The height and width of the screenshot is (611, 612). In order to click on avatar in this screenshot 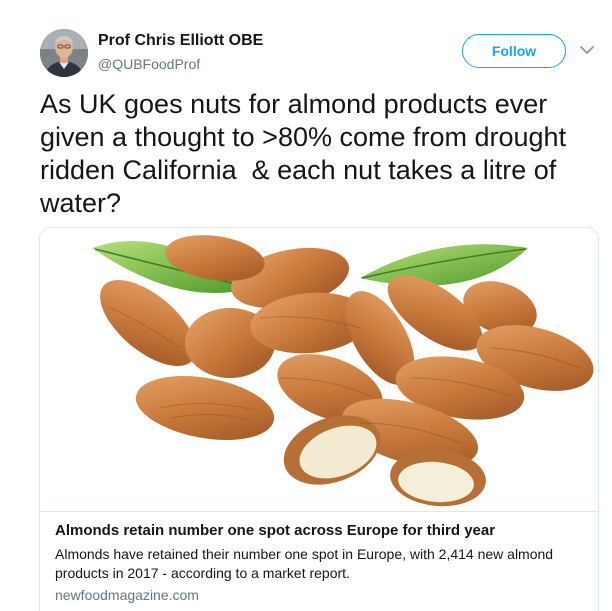, I will do `click(64, 53)`.